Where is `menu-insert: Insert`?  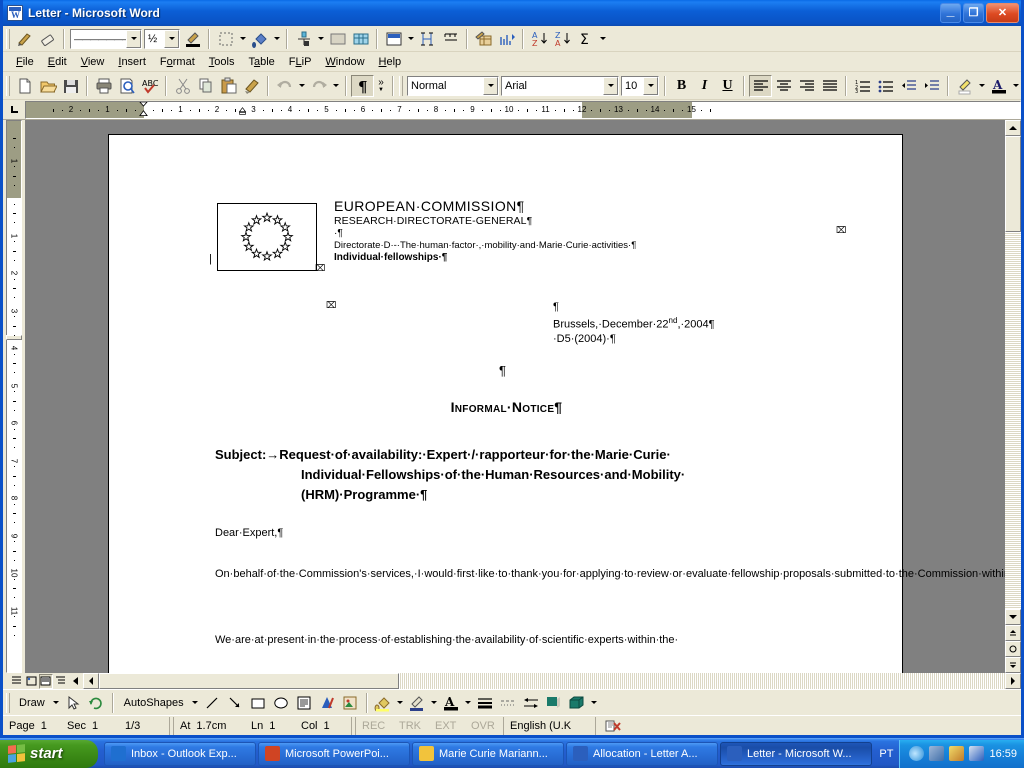 menu-insert: Insert is located at coordinates (132, 62).